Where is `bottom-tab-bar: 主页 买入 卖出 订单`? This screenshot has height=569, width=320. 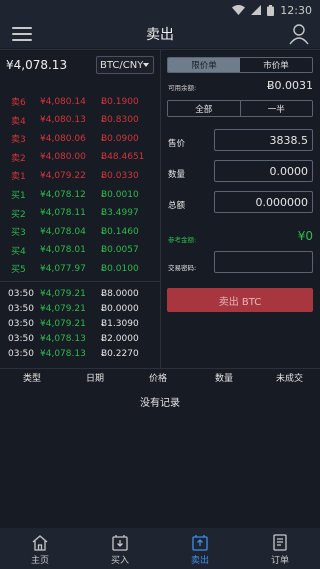
bottom-tab-bar: 主页 买入 卖出 订单 is located at coordinates (160, 548).